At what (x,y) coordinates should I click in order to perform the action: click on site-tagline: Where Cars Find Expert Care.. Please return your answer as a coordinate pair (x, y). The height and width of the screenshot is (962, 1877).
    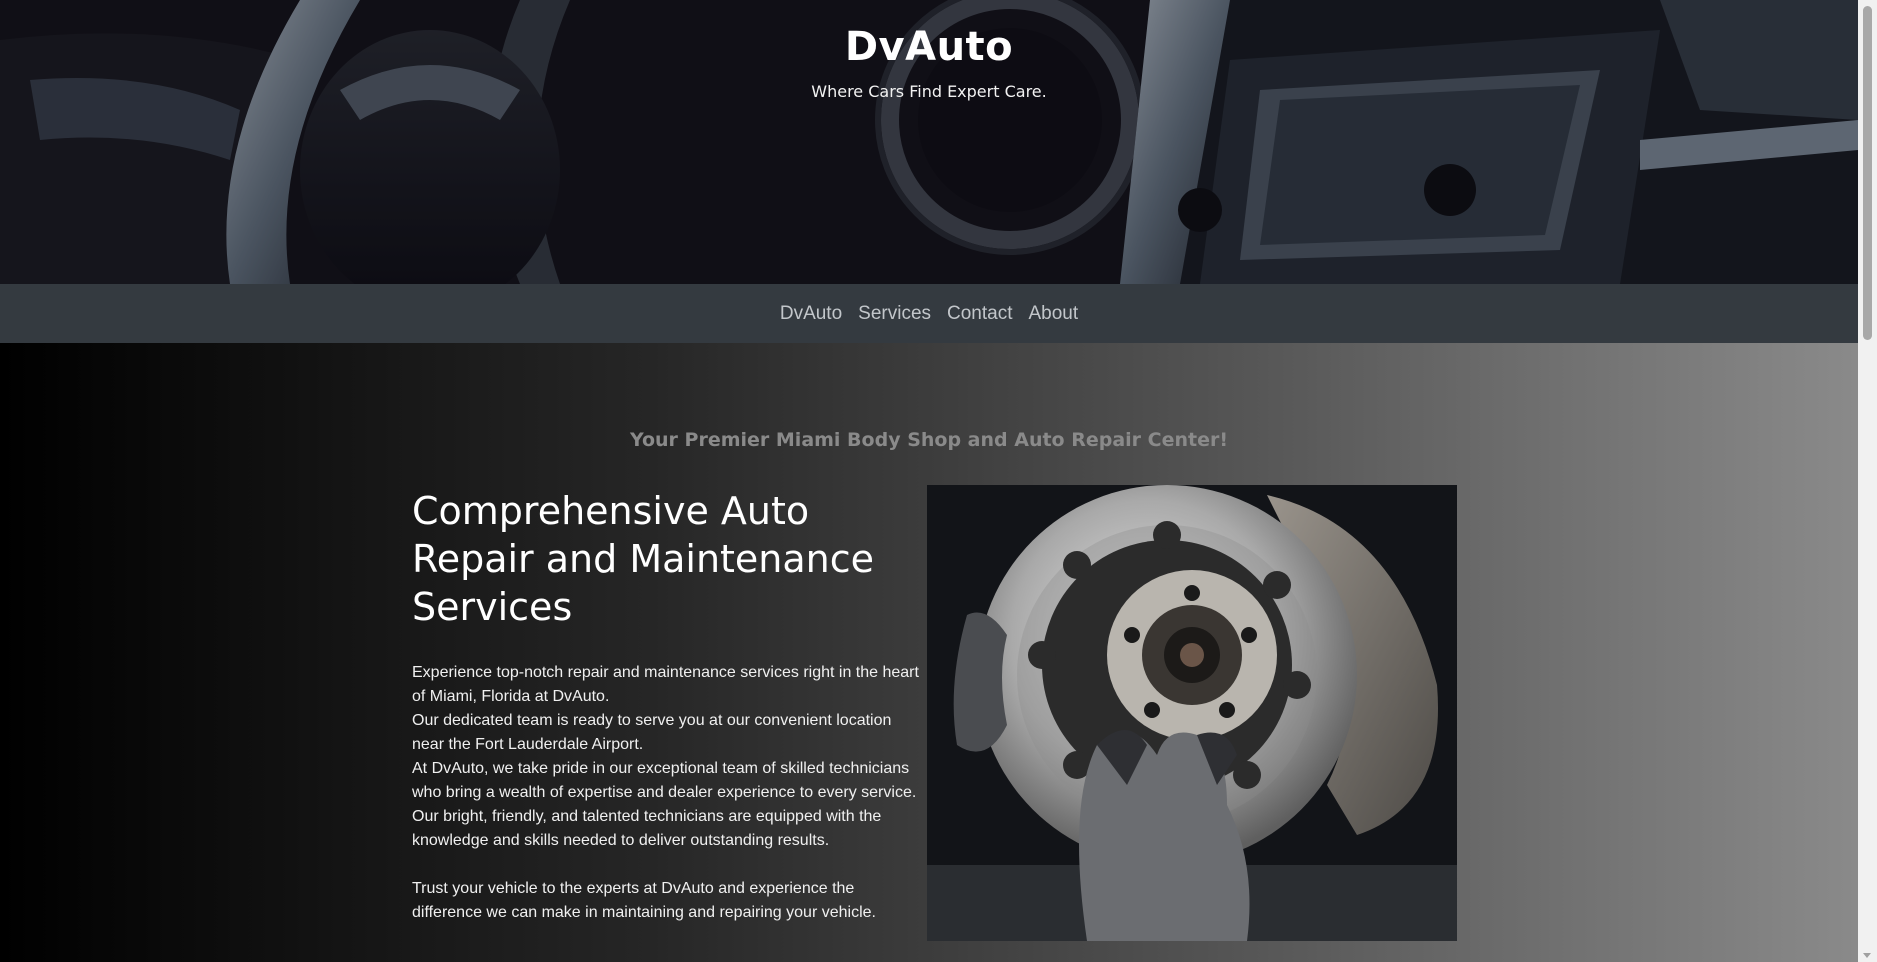
    Looking at the image, I should click on (929, 91).